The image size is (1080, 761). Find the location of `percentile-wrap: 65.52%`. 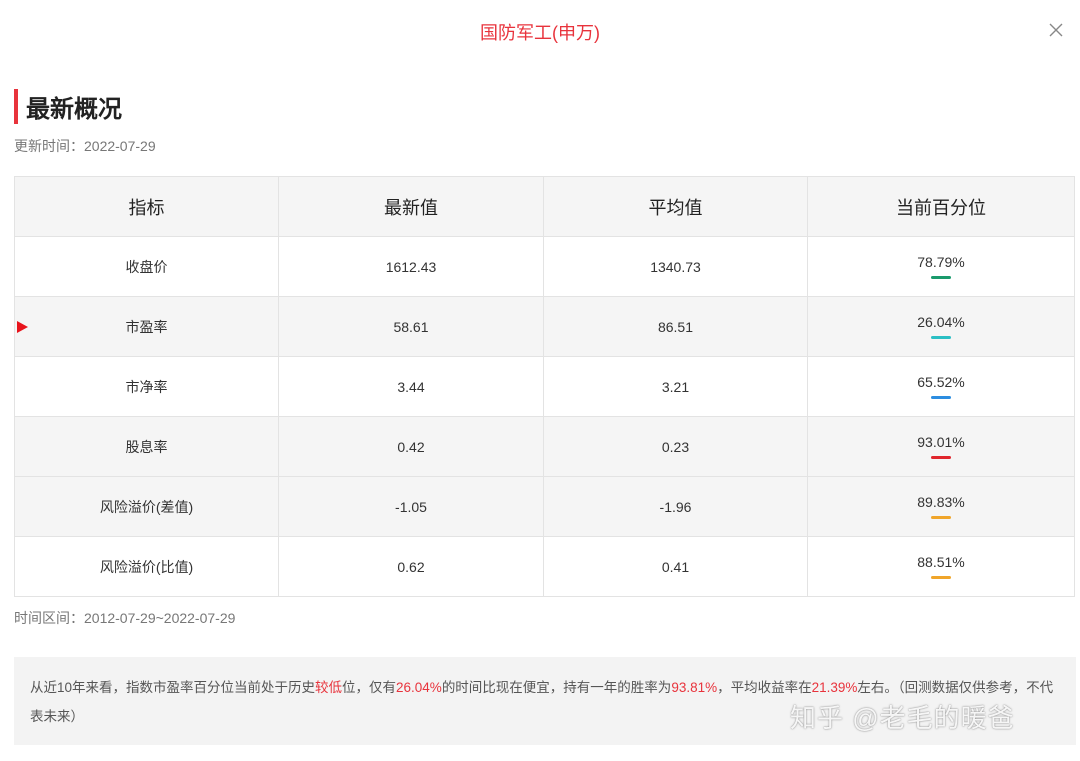

percentile-wrap: 65.52% is located at coordinates (941, 386).